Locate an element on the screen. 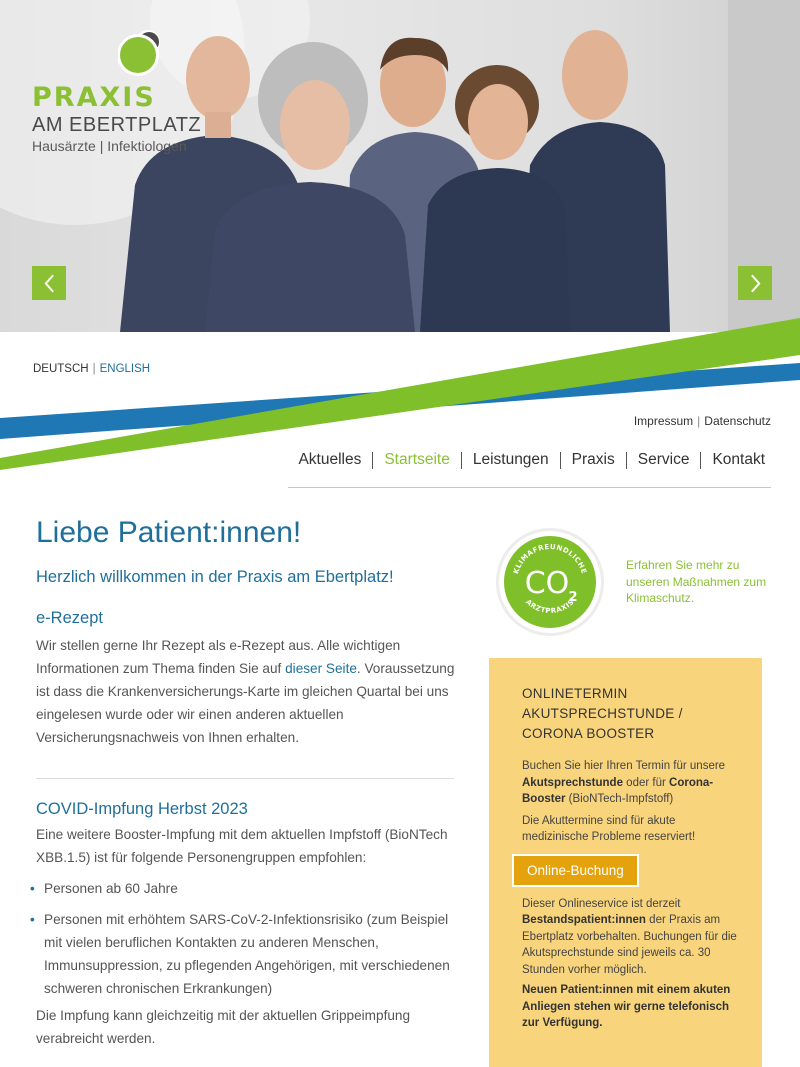  erezept-link: dieser Seite is located at coordinates (321, 668).